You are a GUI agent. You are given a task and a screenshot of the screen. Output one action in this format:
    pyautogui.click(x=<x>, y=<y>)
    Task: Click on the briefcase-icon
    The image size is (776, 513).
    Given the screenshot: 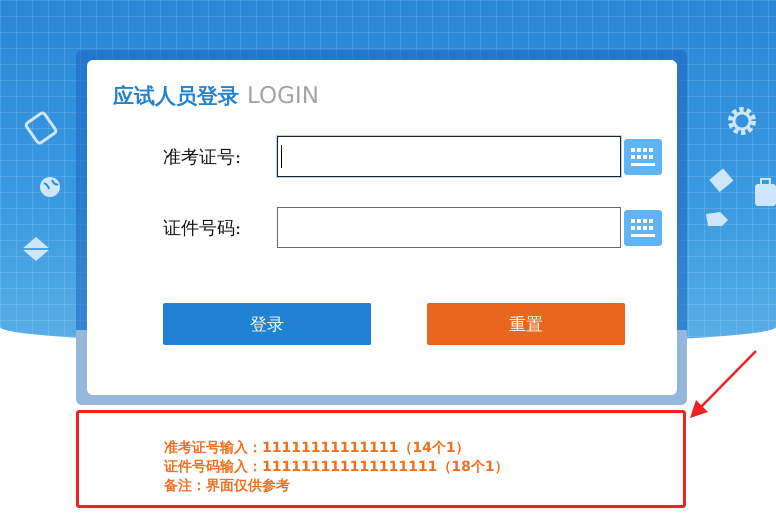 What is the action you would take?
    pyautogui.click(x=765, y=193)
    